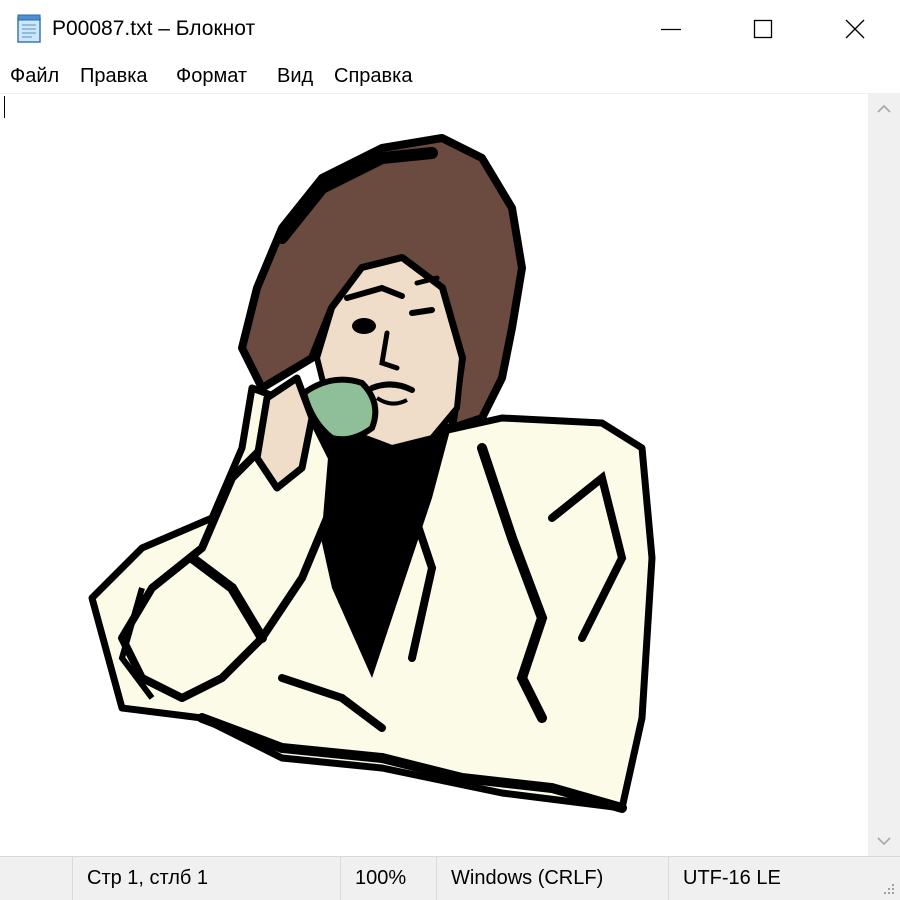 This screenshot has width=900, height=900. What do you see at coordinates (114, 76) in the screenshot?
I see `menu-edit: Правка` at bounding box center [114, 76].